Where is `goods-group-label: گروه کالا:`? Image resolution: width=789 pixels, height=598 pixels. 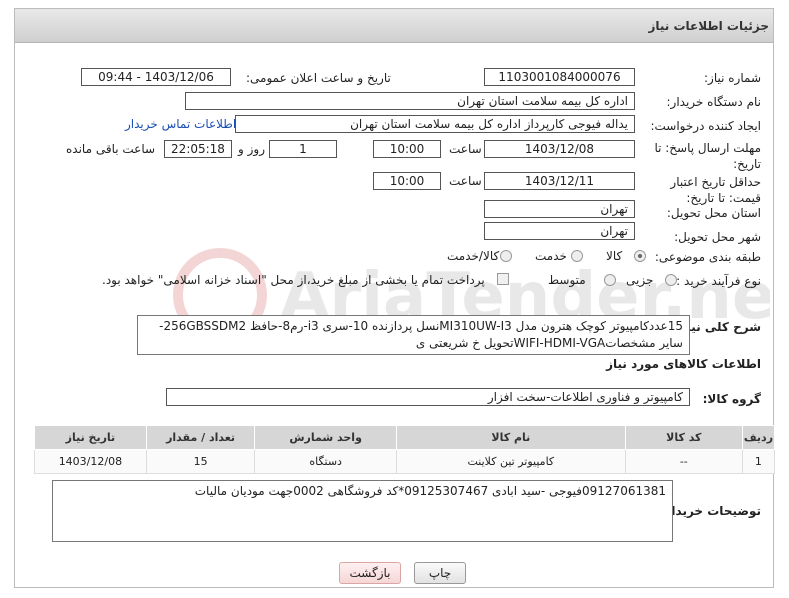
goods-group-label: گروه کالا: is located at coordinates (731, 399).